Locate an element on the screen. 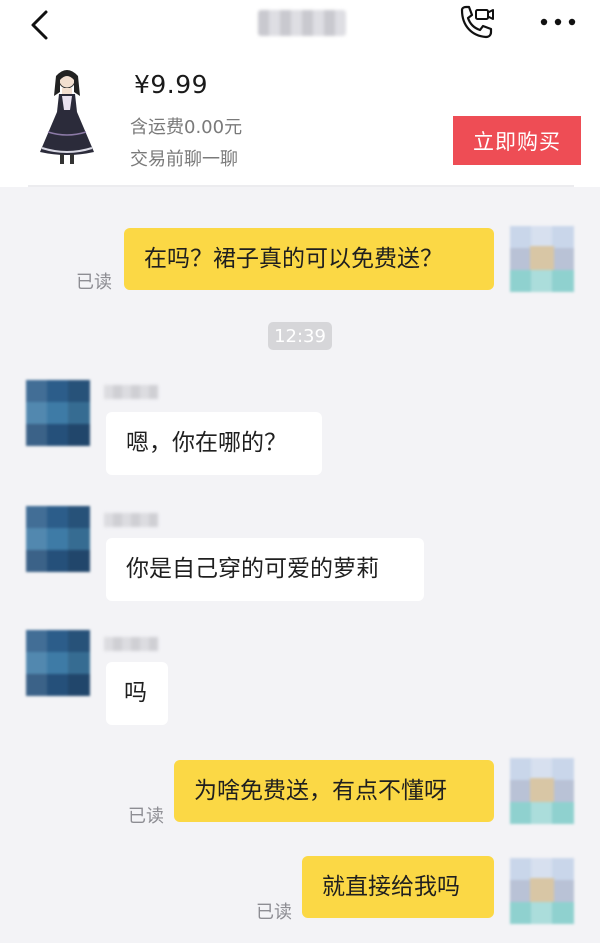 The height and width of the screenshot is (943, 600). card-divider is located at coordinates (301, 186).